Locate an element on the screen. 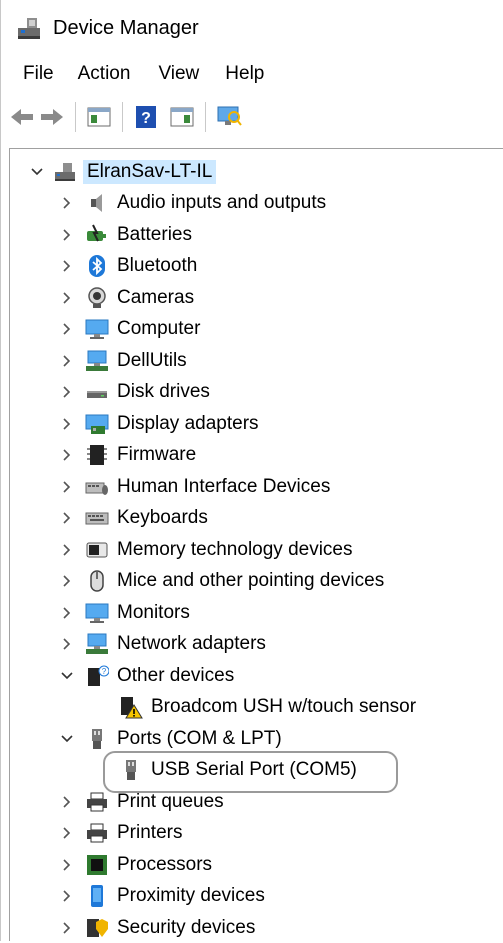 Image resolution: width=503 pixels, height=943 pixels. scan-hardware-button is located at coordinates (229, 117).